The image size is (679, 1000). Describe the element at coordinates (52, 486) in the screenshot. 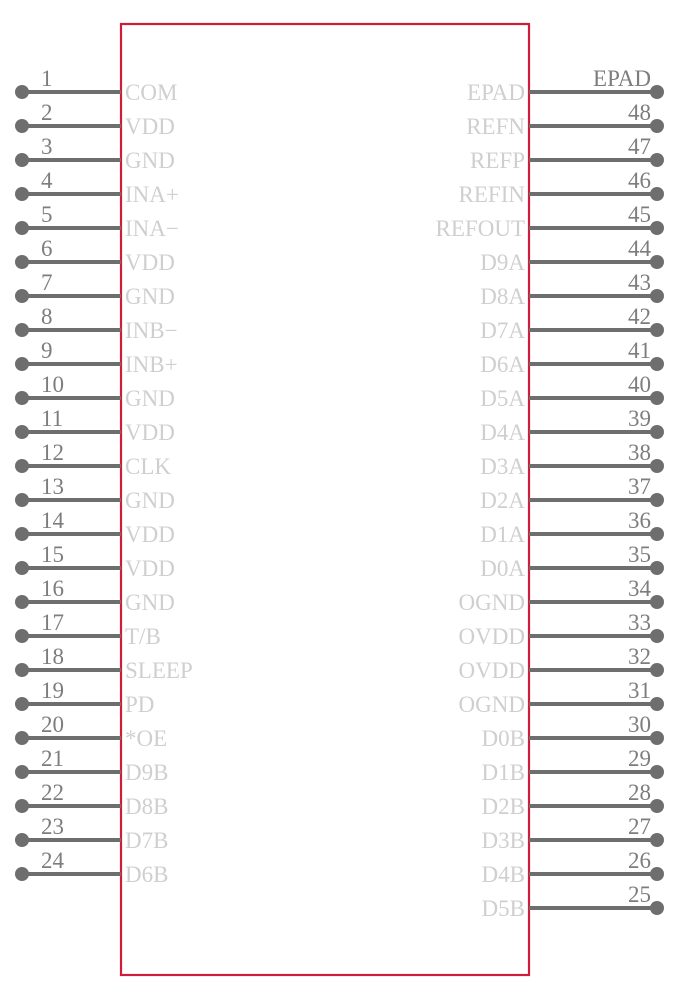

I see `pin-number-label: 13` at that location.